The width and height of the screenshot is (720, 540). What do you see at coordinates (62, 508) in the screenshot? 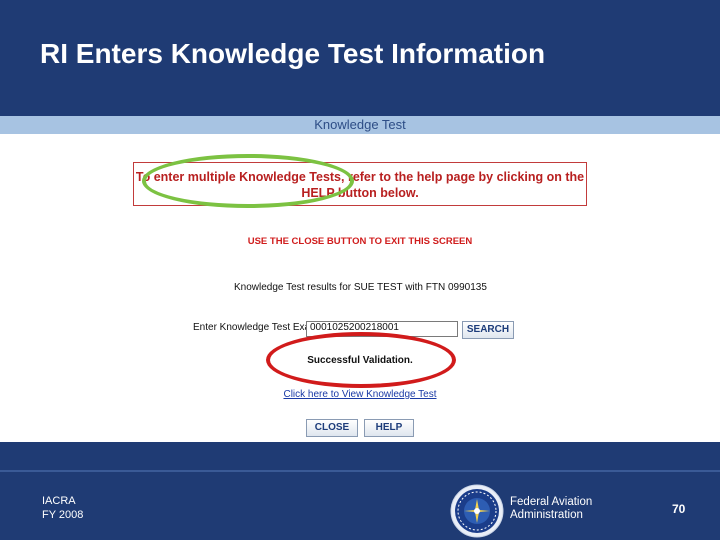
I see `footer-program-info: IACRA FY 2008` at bounding box center [62, 508].